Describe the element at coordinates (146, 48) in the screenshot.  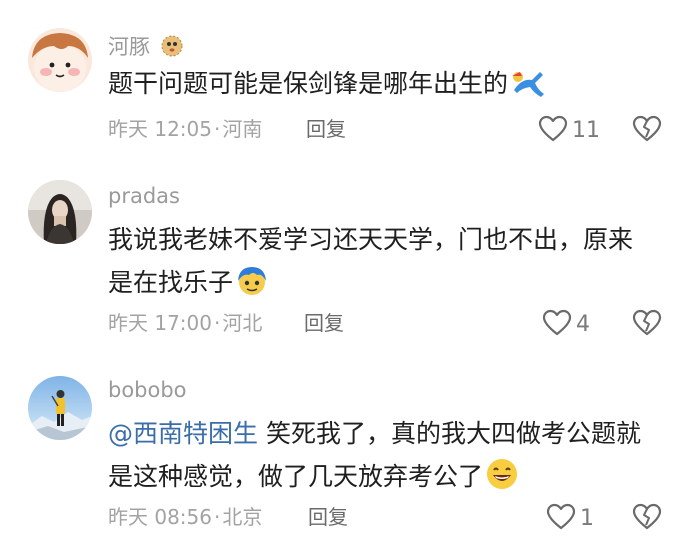
I see `username: 河豚` at that location.